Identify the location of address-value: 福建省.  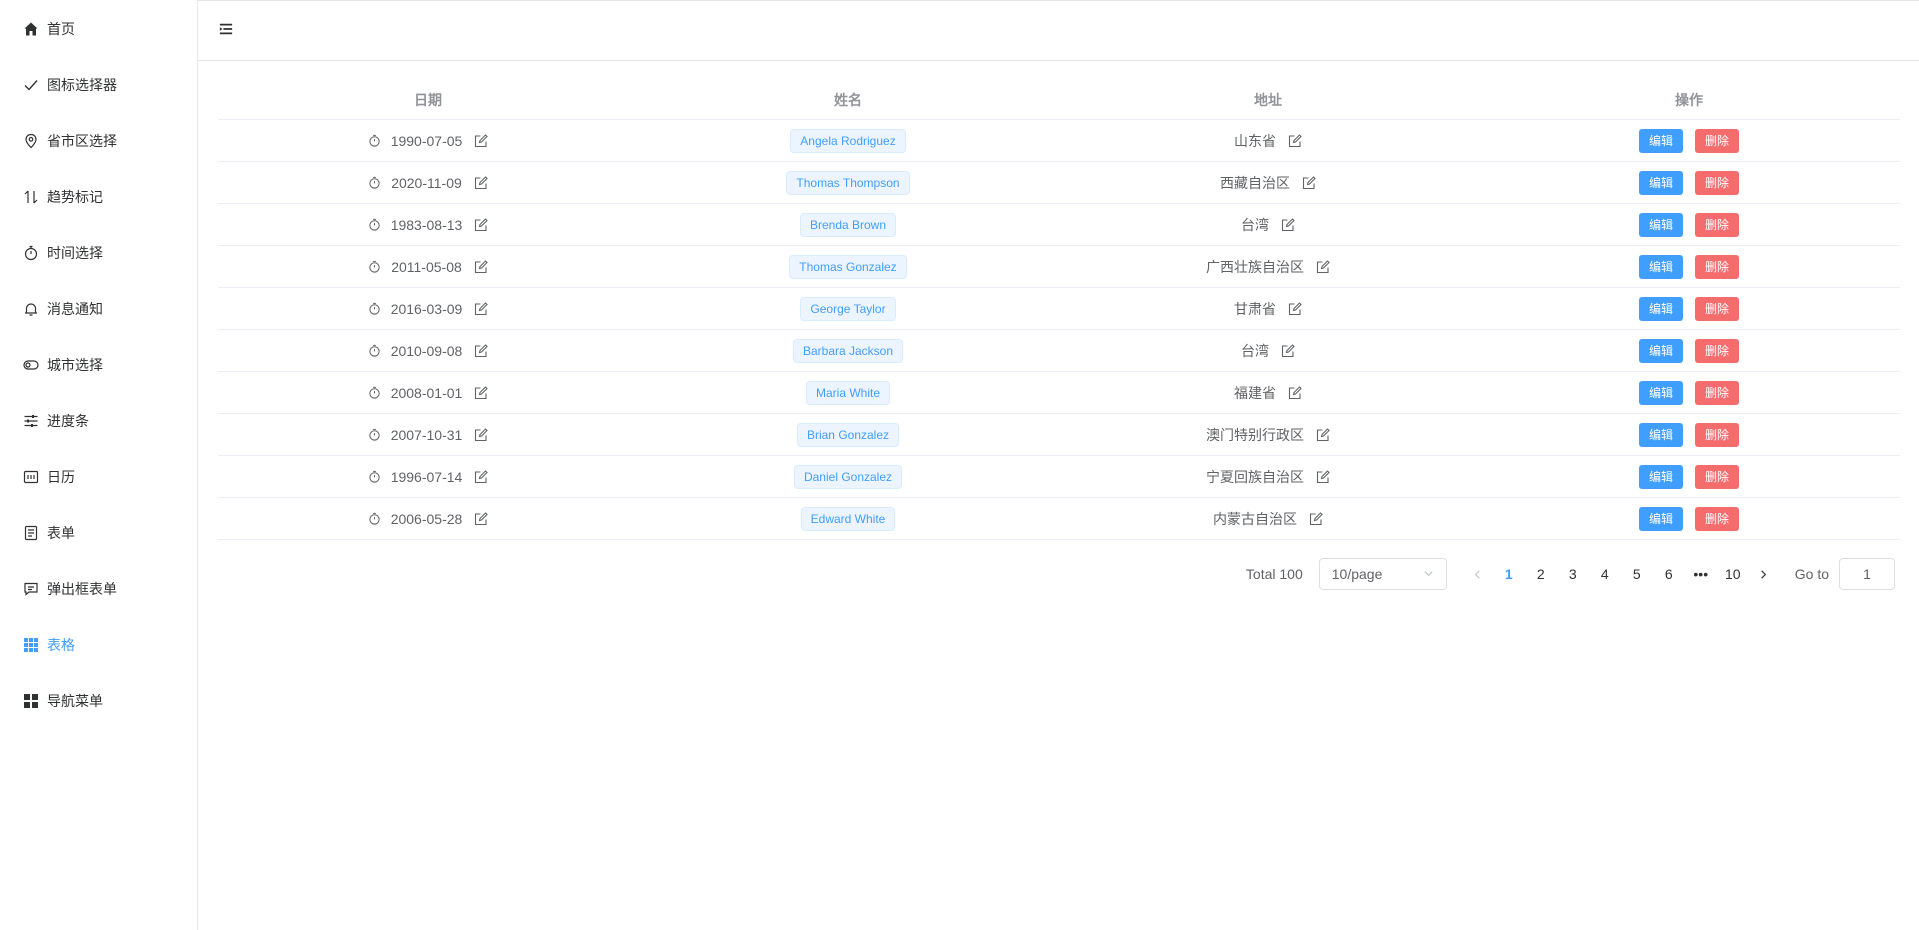
(1255, 392).